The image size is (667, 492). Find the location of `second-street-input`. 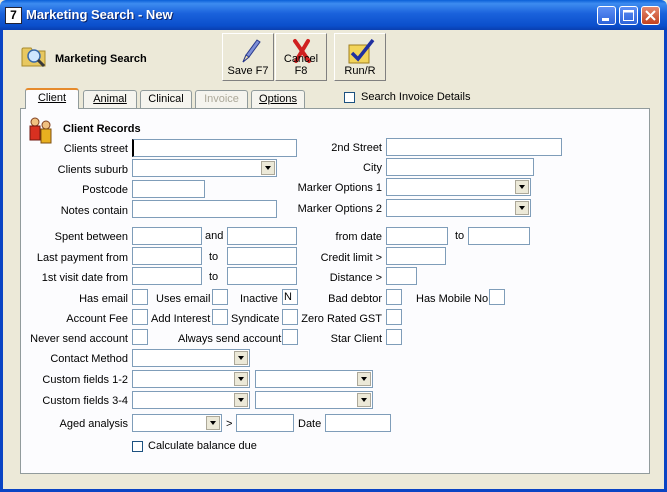

second-street-input is located at coordinates (474, 147).